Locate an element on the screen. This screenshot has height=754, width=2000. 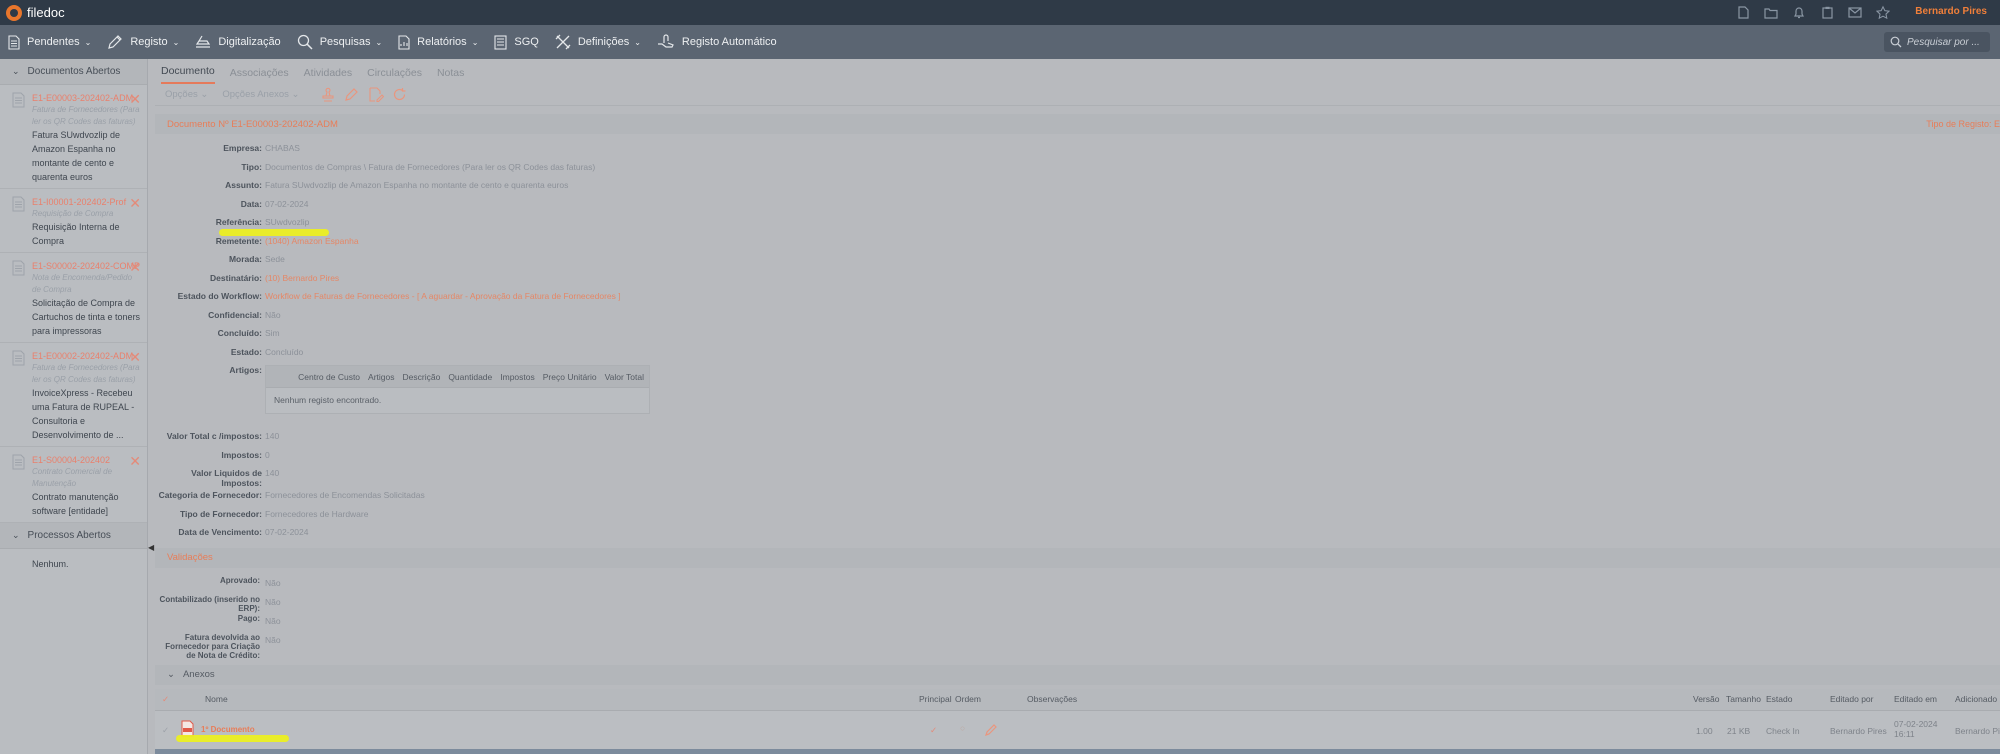
artigos-col: Quantidade is located at coordinates (470, 377).